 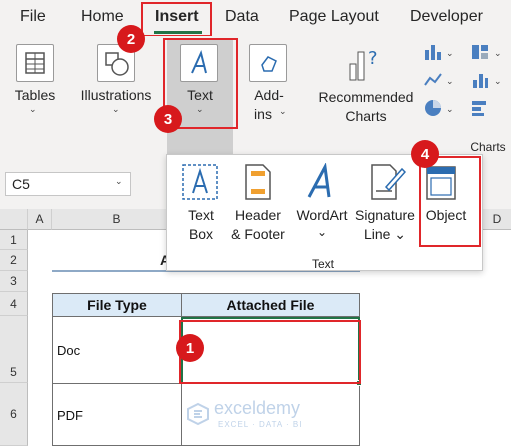 I want to click on watermark: exceldemy EXCEL · DATA · BI, so click(x=266, y=415).